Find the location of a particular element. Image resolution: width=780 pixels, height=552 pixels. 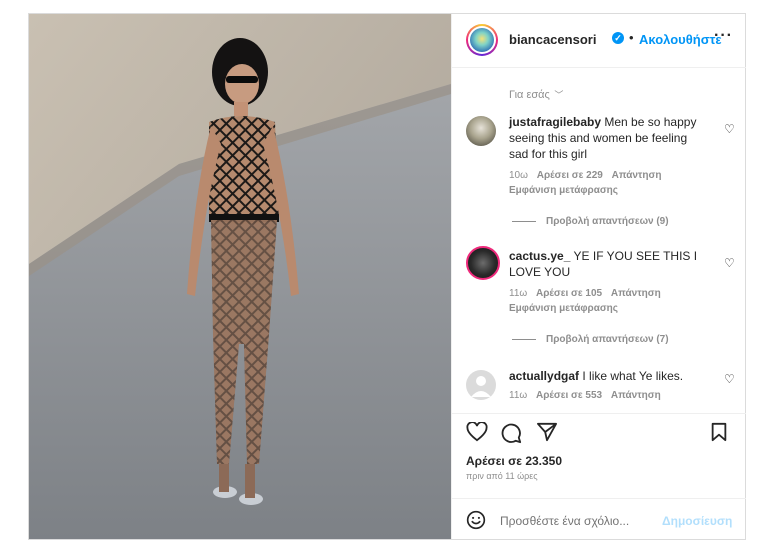

comment-meta: 10ω Αρέσει σε 229 Απάντηση is located at coordinates (585, 175).